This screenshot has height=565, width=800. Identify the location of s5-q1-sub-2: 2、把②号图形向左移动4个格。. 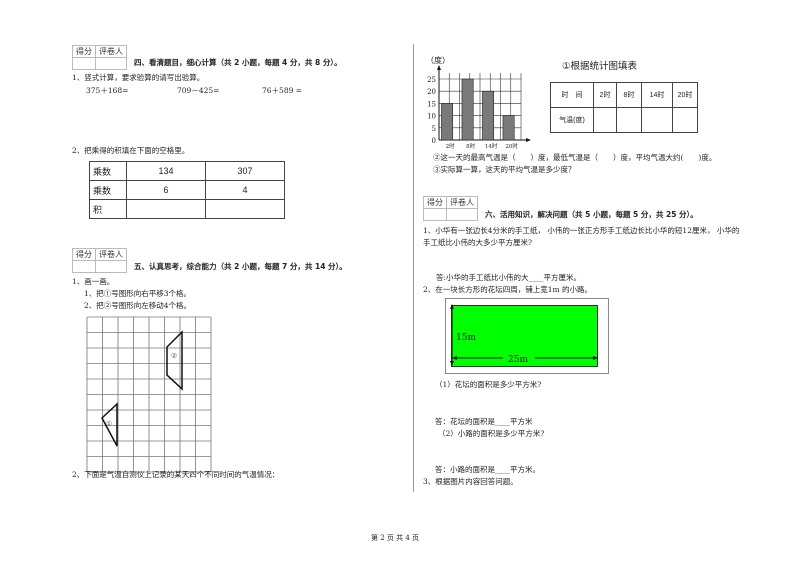
(138, 305).